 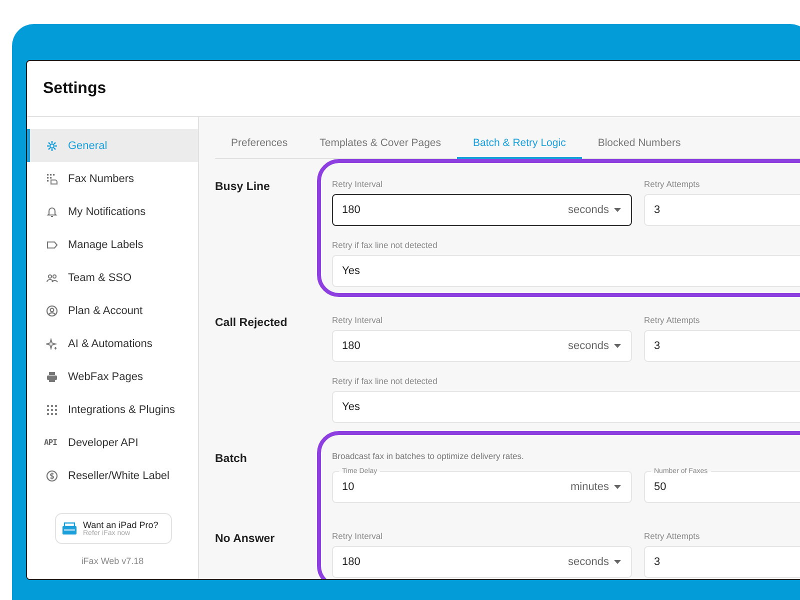 What do you see at coordinates (52, 344) in the screenshot?
I see `sparkle-icon` at bounding box center [52, 344].